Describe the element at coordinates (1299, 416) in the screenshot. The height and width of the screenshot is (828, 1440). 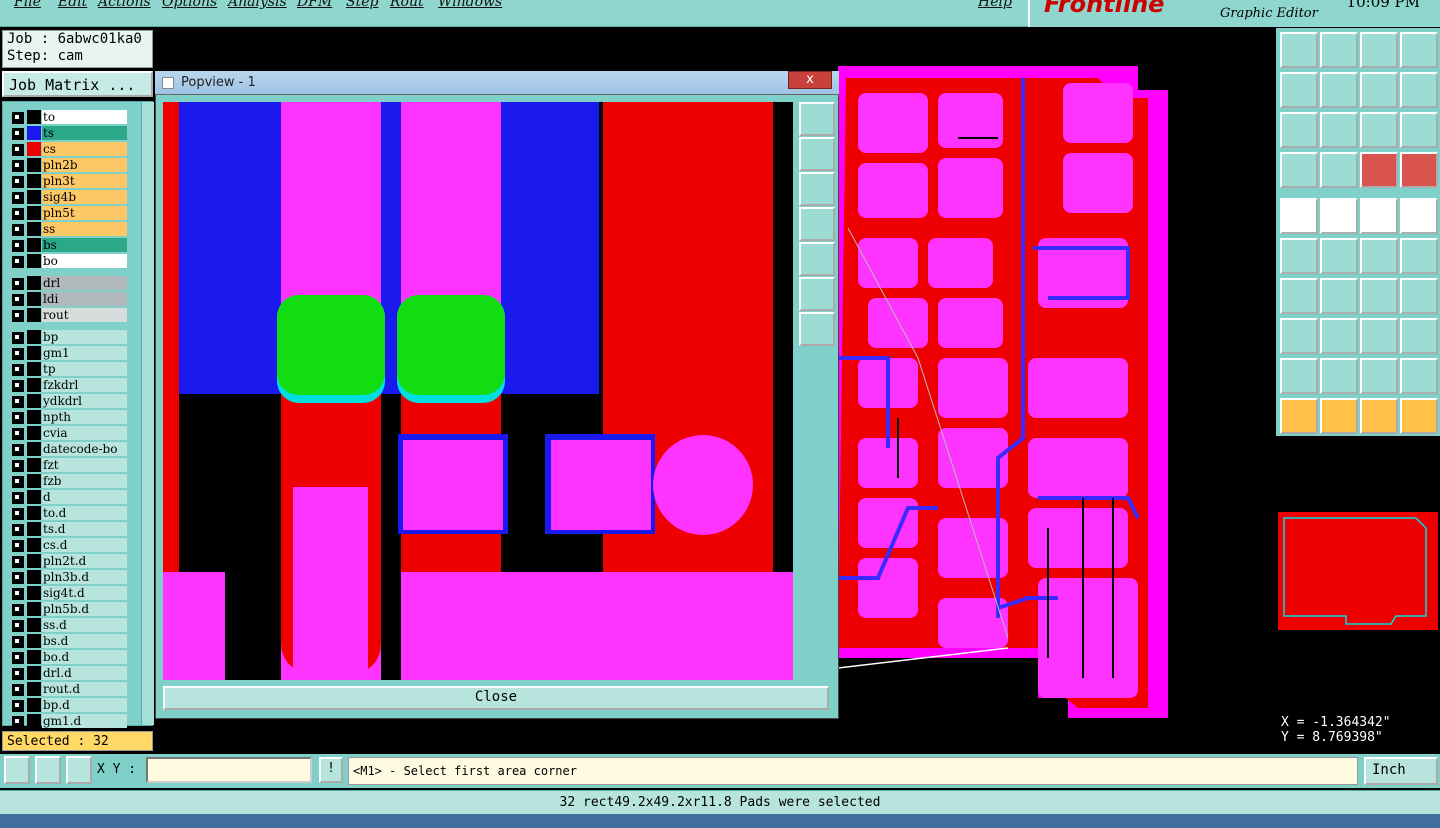
I see `pointer-icon` at that location.